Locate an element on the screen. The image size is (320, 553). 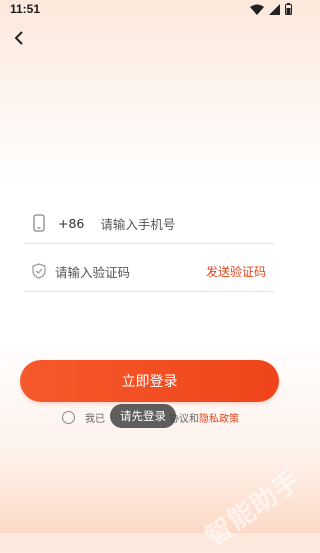
back-button is located at coordinates (19, 39).